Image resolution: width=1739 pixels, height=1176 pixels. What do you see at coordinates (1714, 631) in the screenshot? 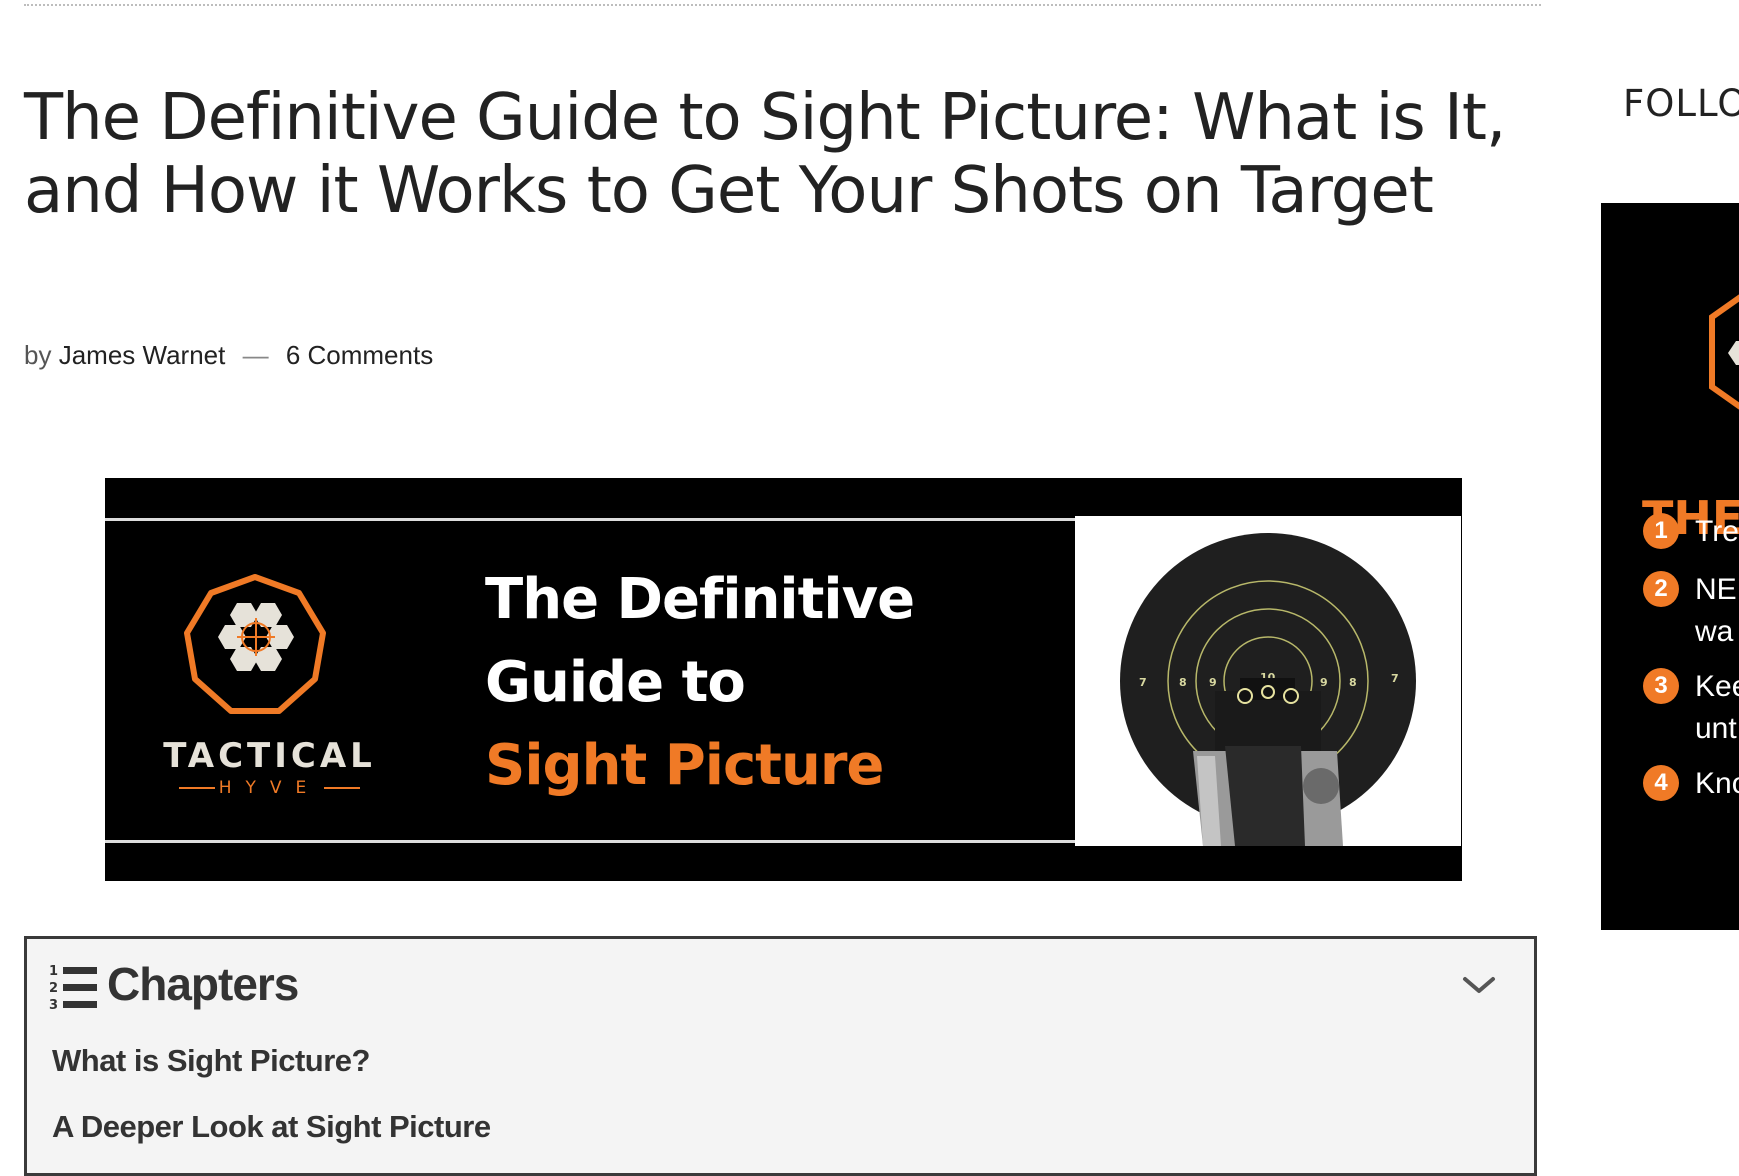
I see `ad-item-line: wa` at bounding box center [1714, 631].